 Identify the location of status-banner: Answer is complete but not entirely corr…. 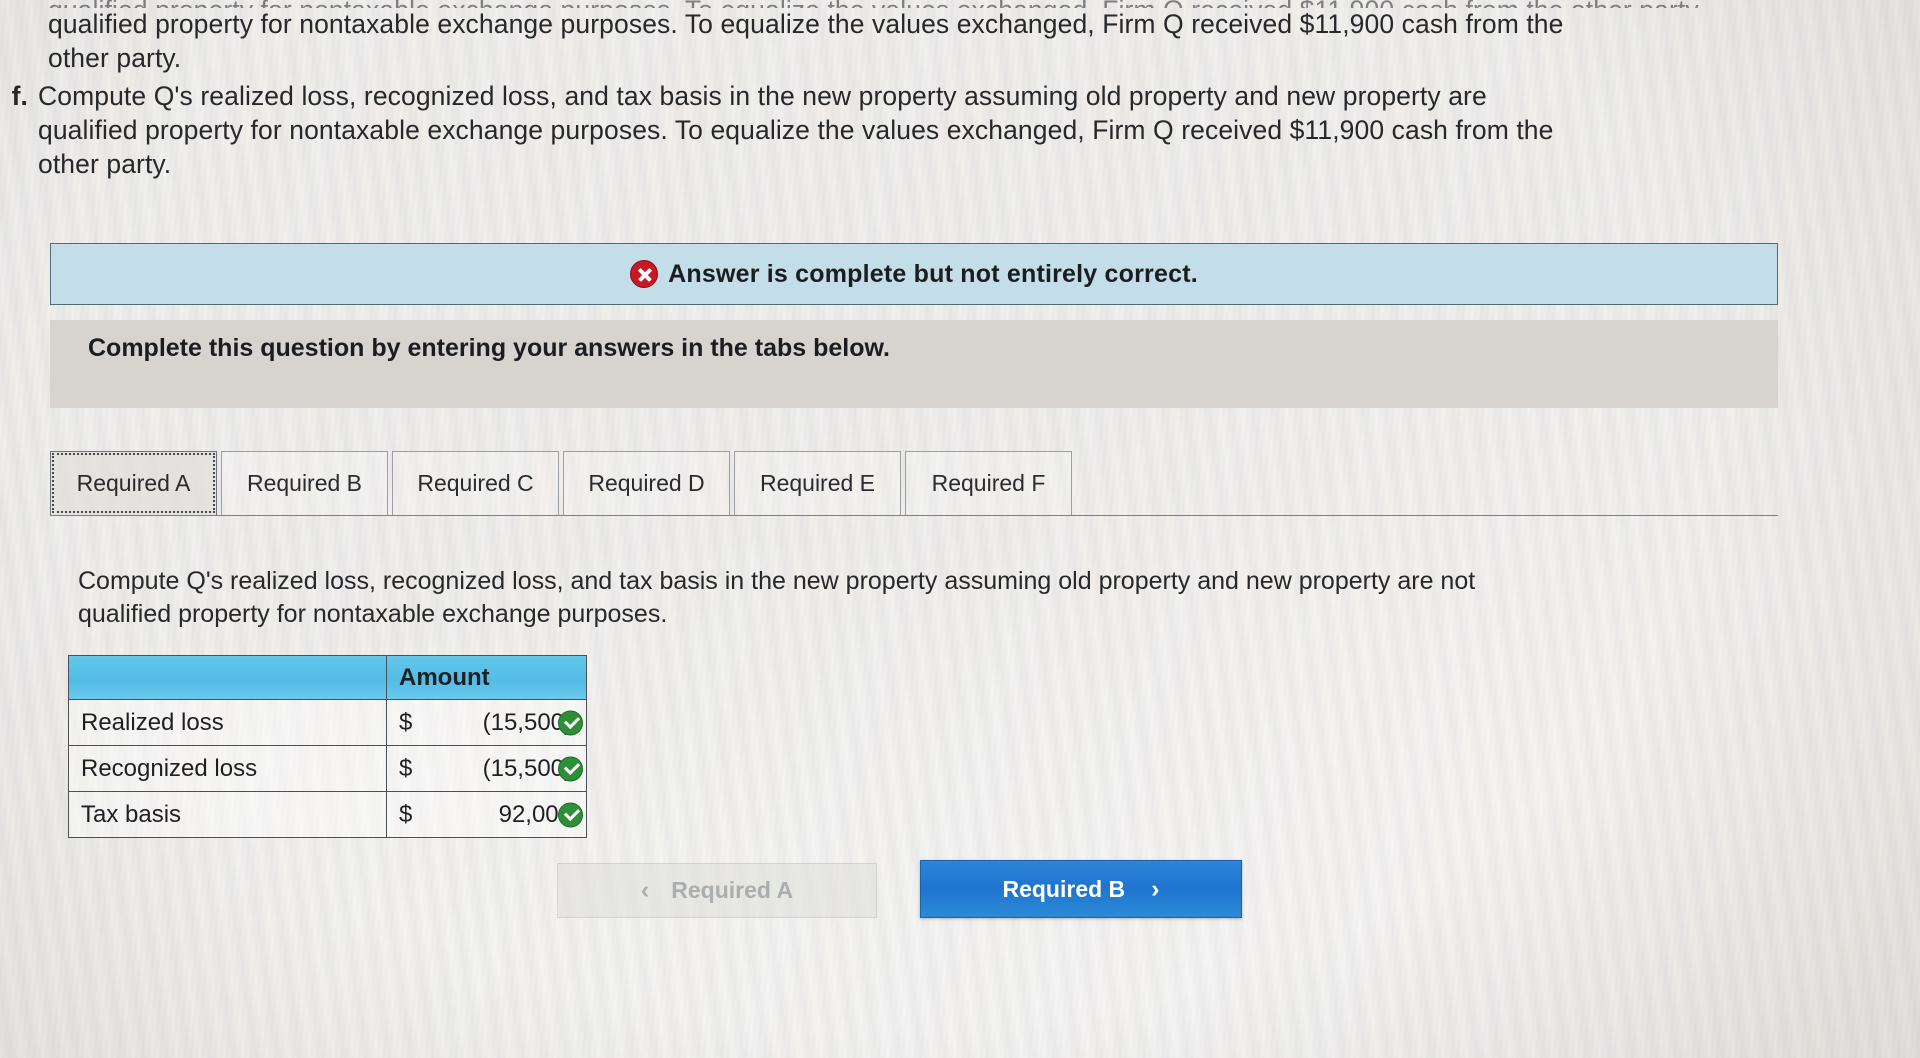
(914, 274).